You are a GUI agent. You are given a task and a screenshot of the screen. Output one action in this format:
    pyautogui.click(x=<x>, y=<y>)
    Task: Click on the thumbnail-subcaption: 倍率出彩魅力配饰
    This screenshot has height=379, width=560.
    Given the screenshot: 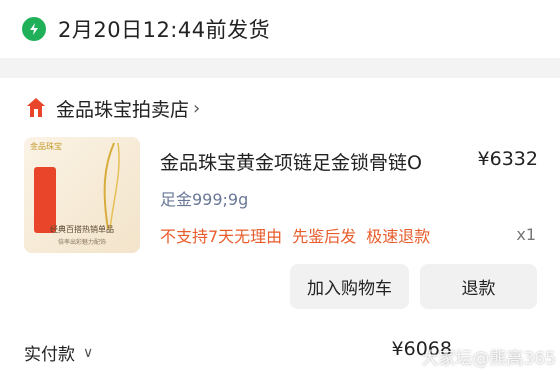 What is the action you would take?
    pyautogui.click(x=81, y=242)
    